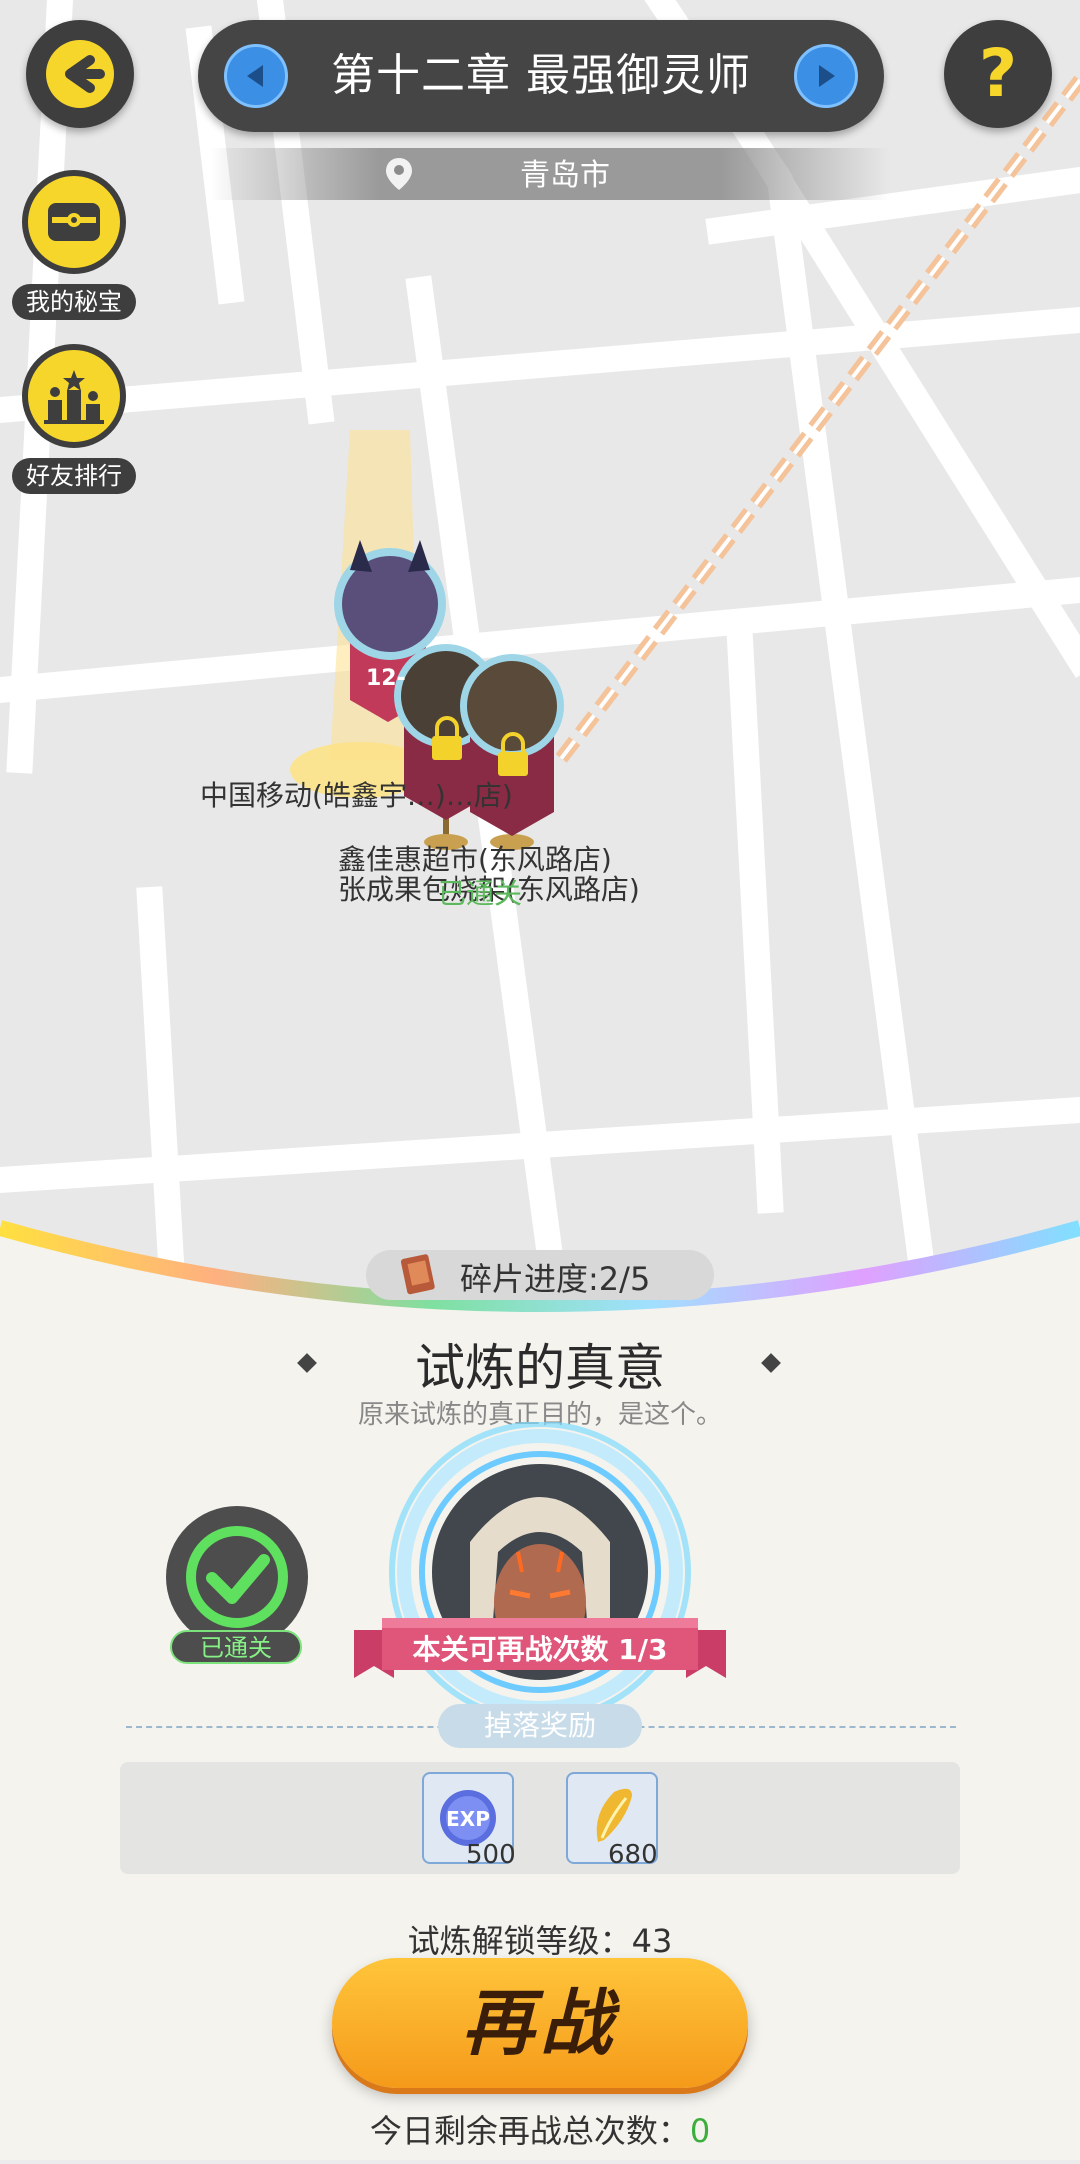 Image resolution: width=1080 pixels, height=2164 pixels. I want to click on fragment-progress-value: 2/5, so click(624, 1279).